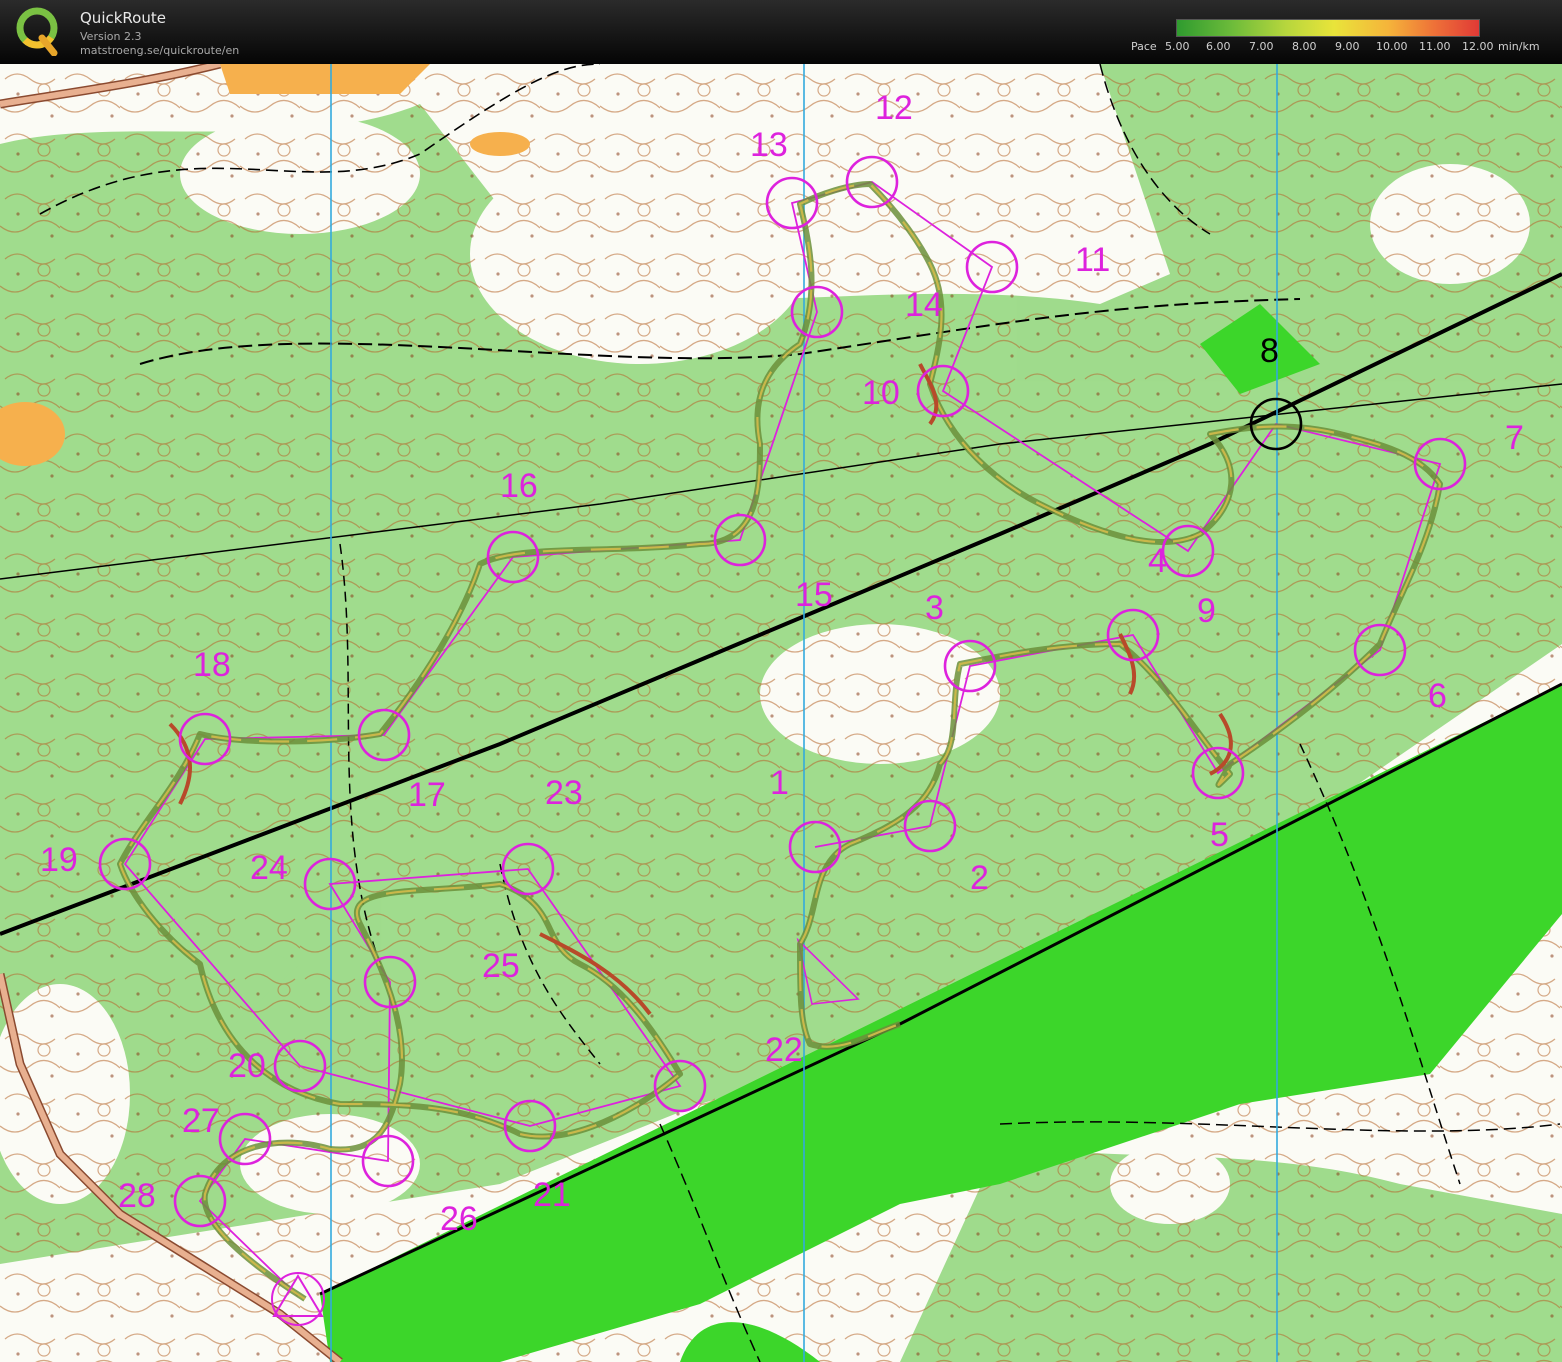 Image resolution: width=1562 pixels, height=1362 pixels. I want to click on control-number-label: 11, so click(1092, 260).